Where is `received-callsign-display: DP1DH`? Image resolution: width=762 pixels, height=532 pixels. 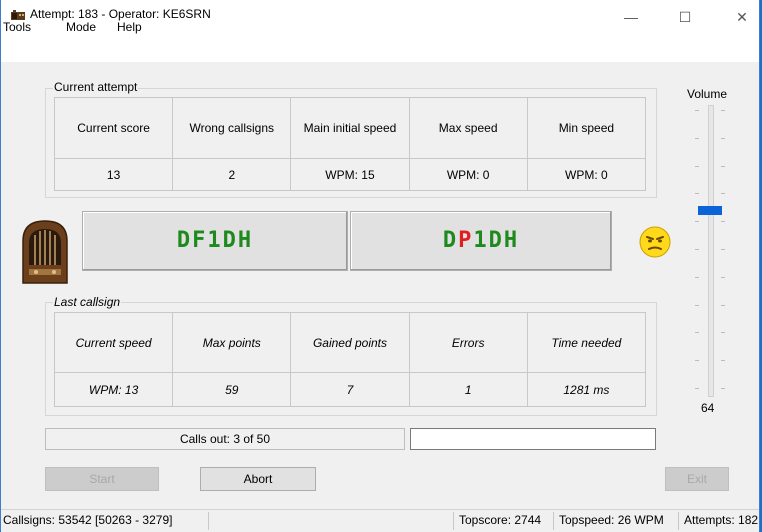 received-callsign-display: DP1DH is located at coordinates (481, 241).